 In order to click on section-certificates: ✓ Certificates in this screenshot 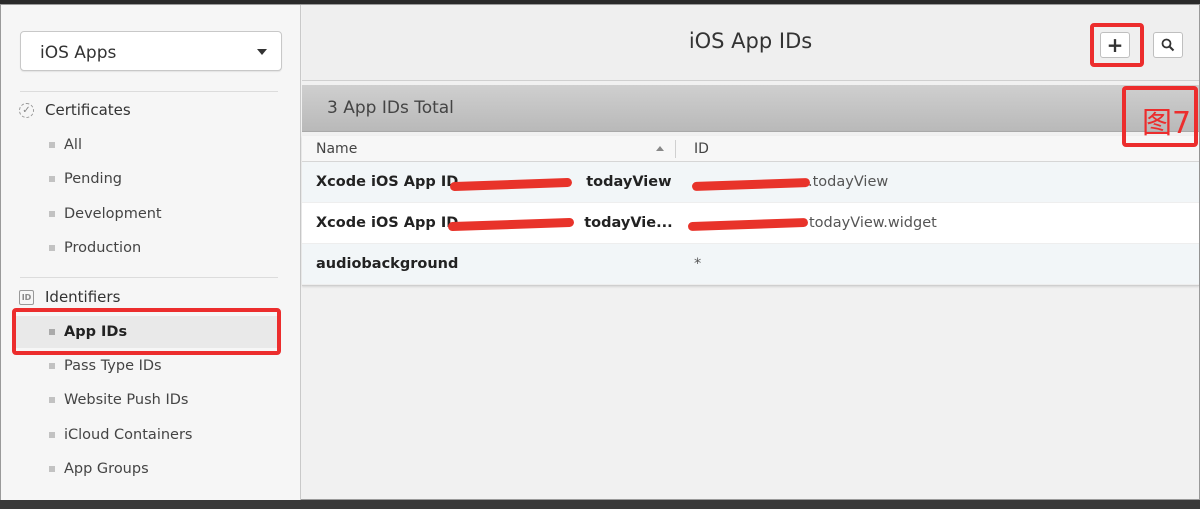, I will do `click(75, 110)`.